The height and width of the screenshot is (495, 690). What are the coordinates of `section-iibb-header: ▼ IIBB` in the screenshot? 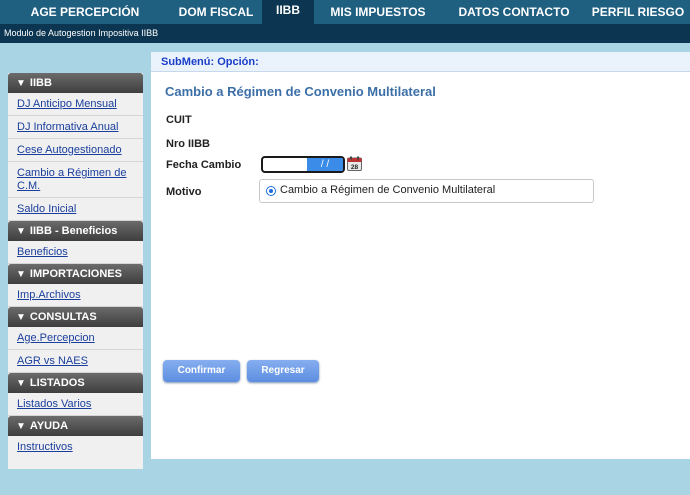 It's located at (75, 83).